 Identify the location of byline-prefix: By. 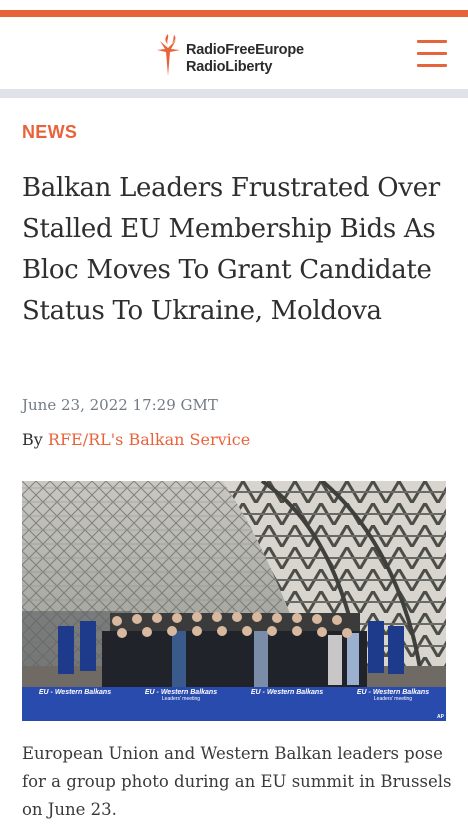
(32, 439).